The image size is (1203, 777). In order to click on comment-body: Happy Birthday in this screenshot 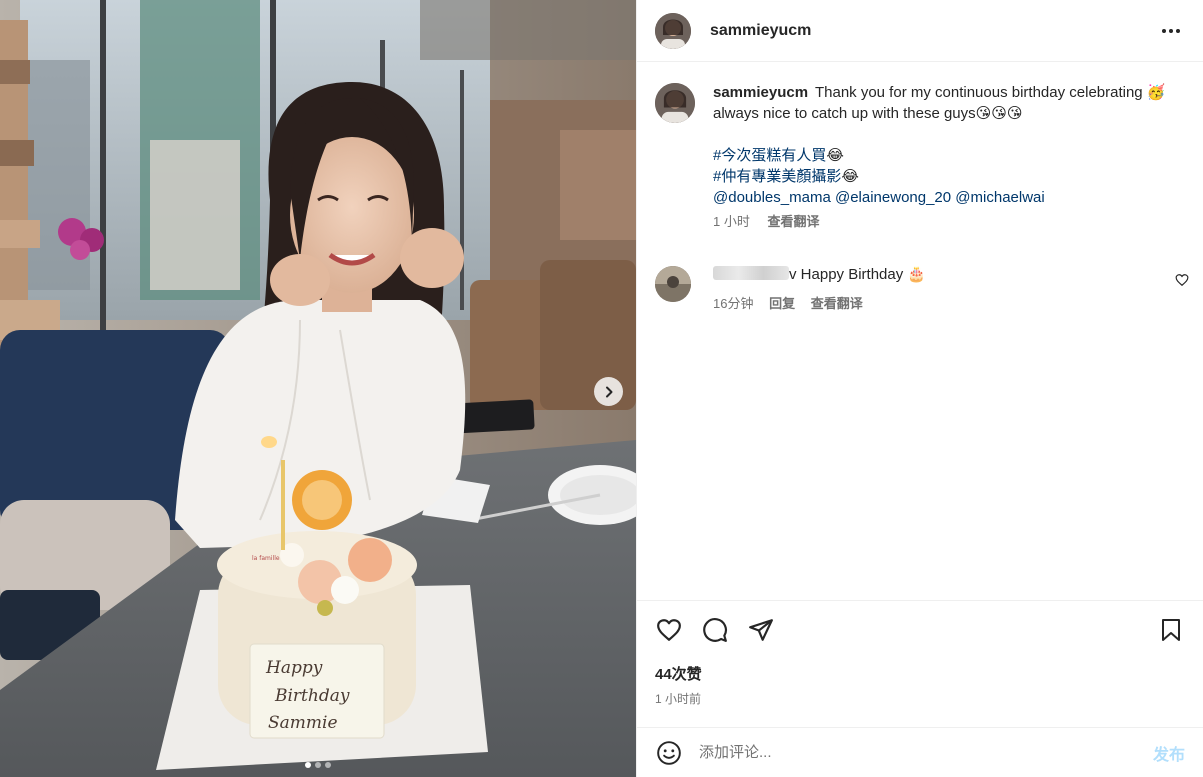, I will do `click(852, 274)`.